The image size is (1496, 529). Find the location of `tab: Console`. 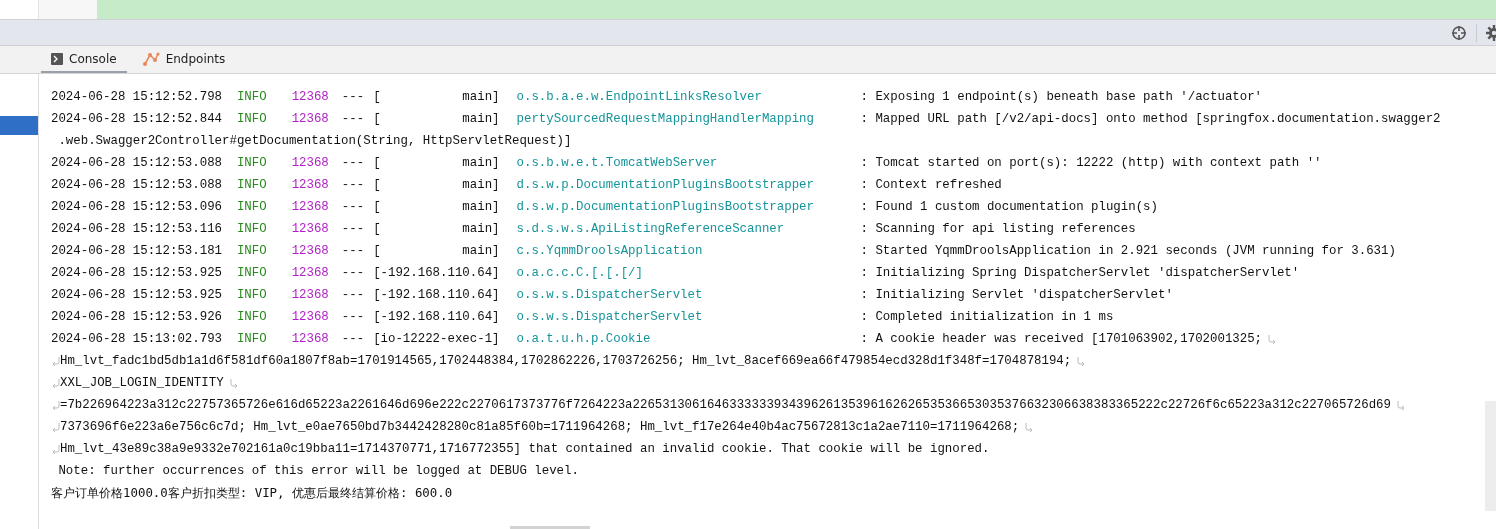

tab: Console is located at coordinates (84, 59).